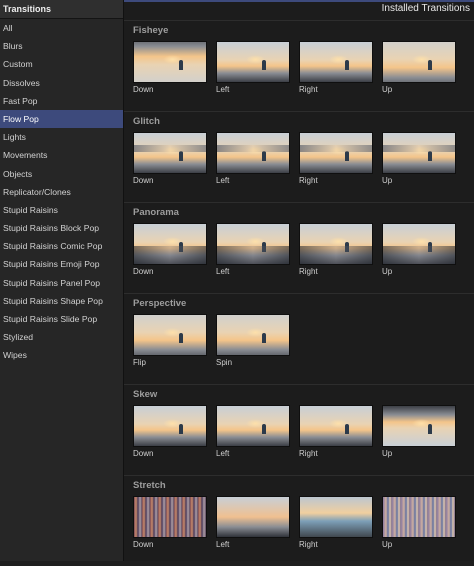  What do you see at coordinates (253, 69) in the screenshot?
I see `transition-fisheye-left: Left` at bounding box center [253, 69].